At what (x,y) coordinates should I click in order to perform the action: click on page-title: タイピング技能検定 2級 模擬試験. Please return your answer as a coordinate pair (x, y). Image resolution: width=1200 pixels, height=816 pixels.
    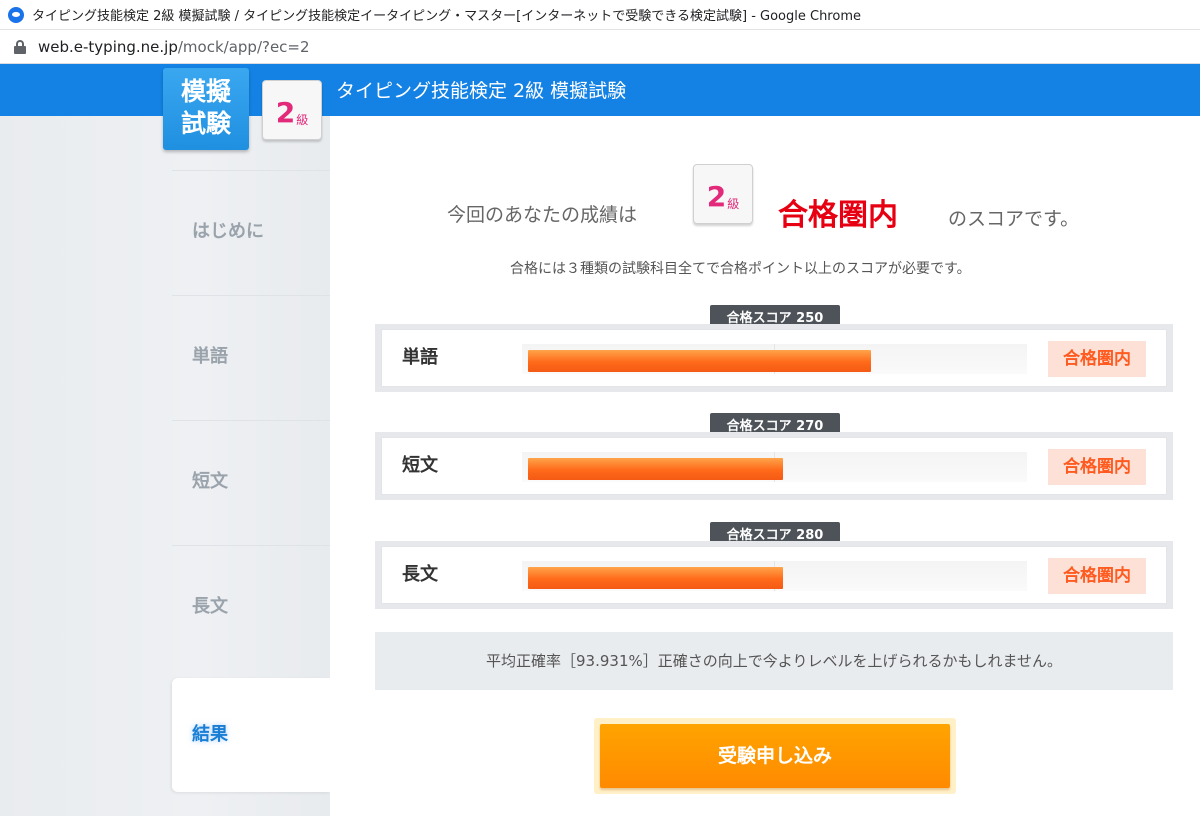
    Looking at the image, I should click on (481, 91).